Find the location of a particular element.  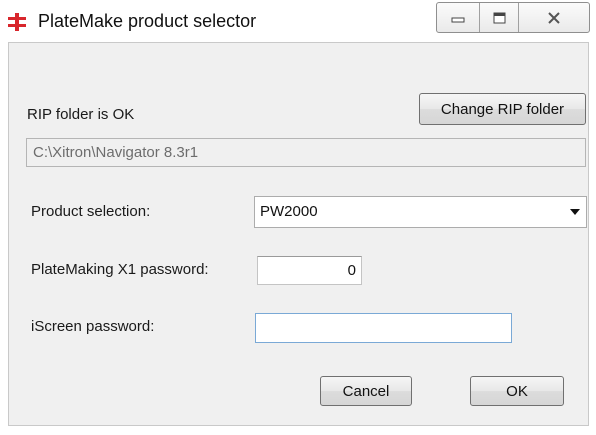

rip-status-label: RIP folder is OK is located at coordinates (81, 114).